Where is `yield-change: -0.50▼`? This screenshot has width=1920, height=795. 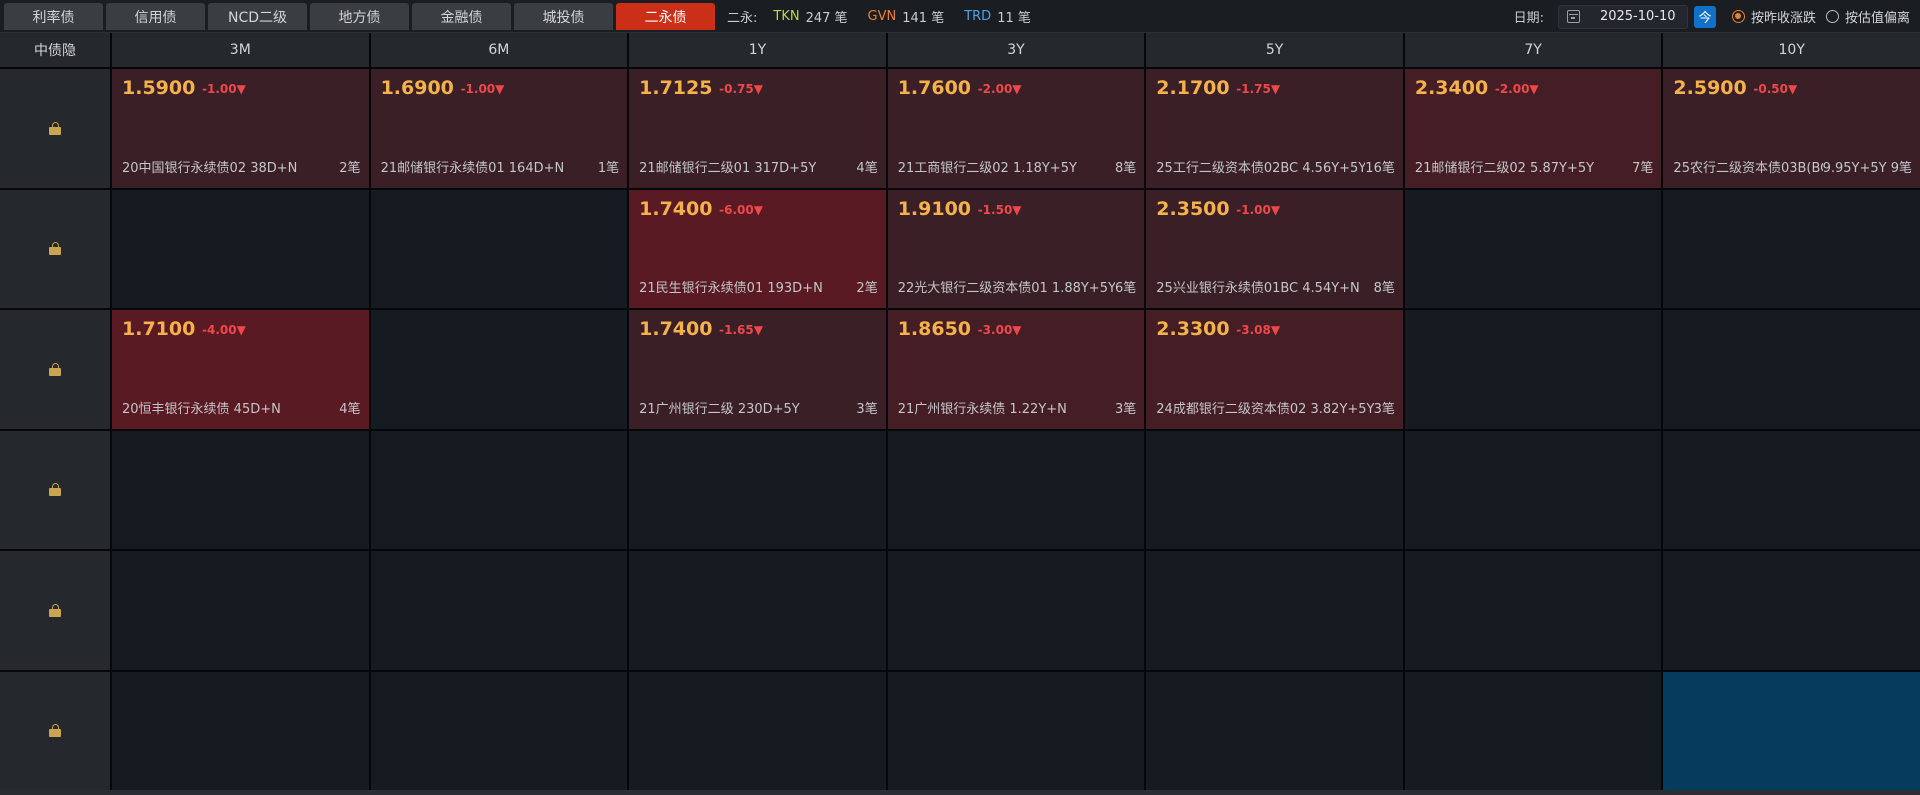 yield-change: -0.50▼ is located at coordinates (1775, 89).